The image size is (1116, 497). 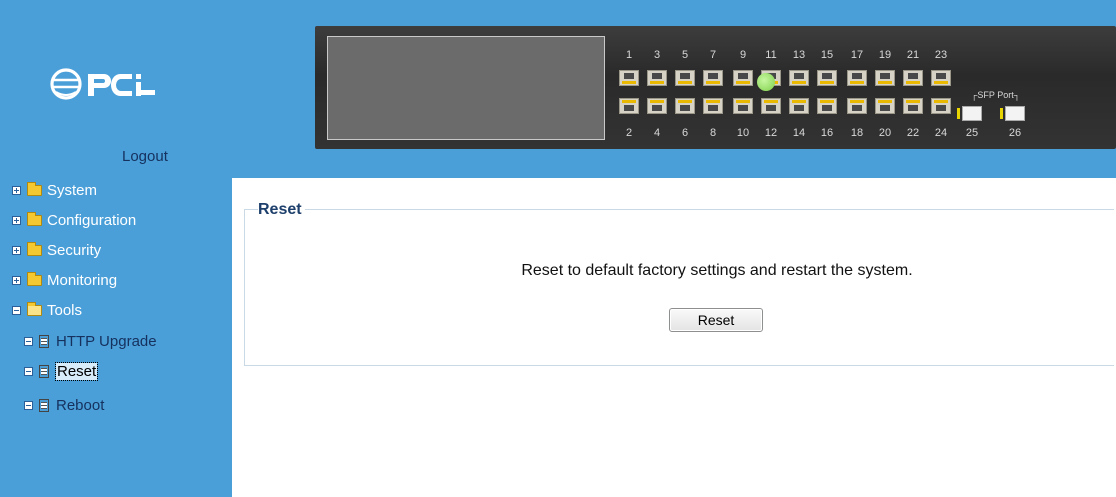 I want to click on sidebar-item-http-upgrade: HTTP Upgrade, so click(x=90, y=341).